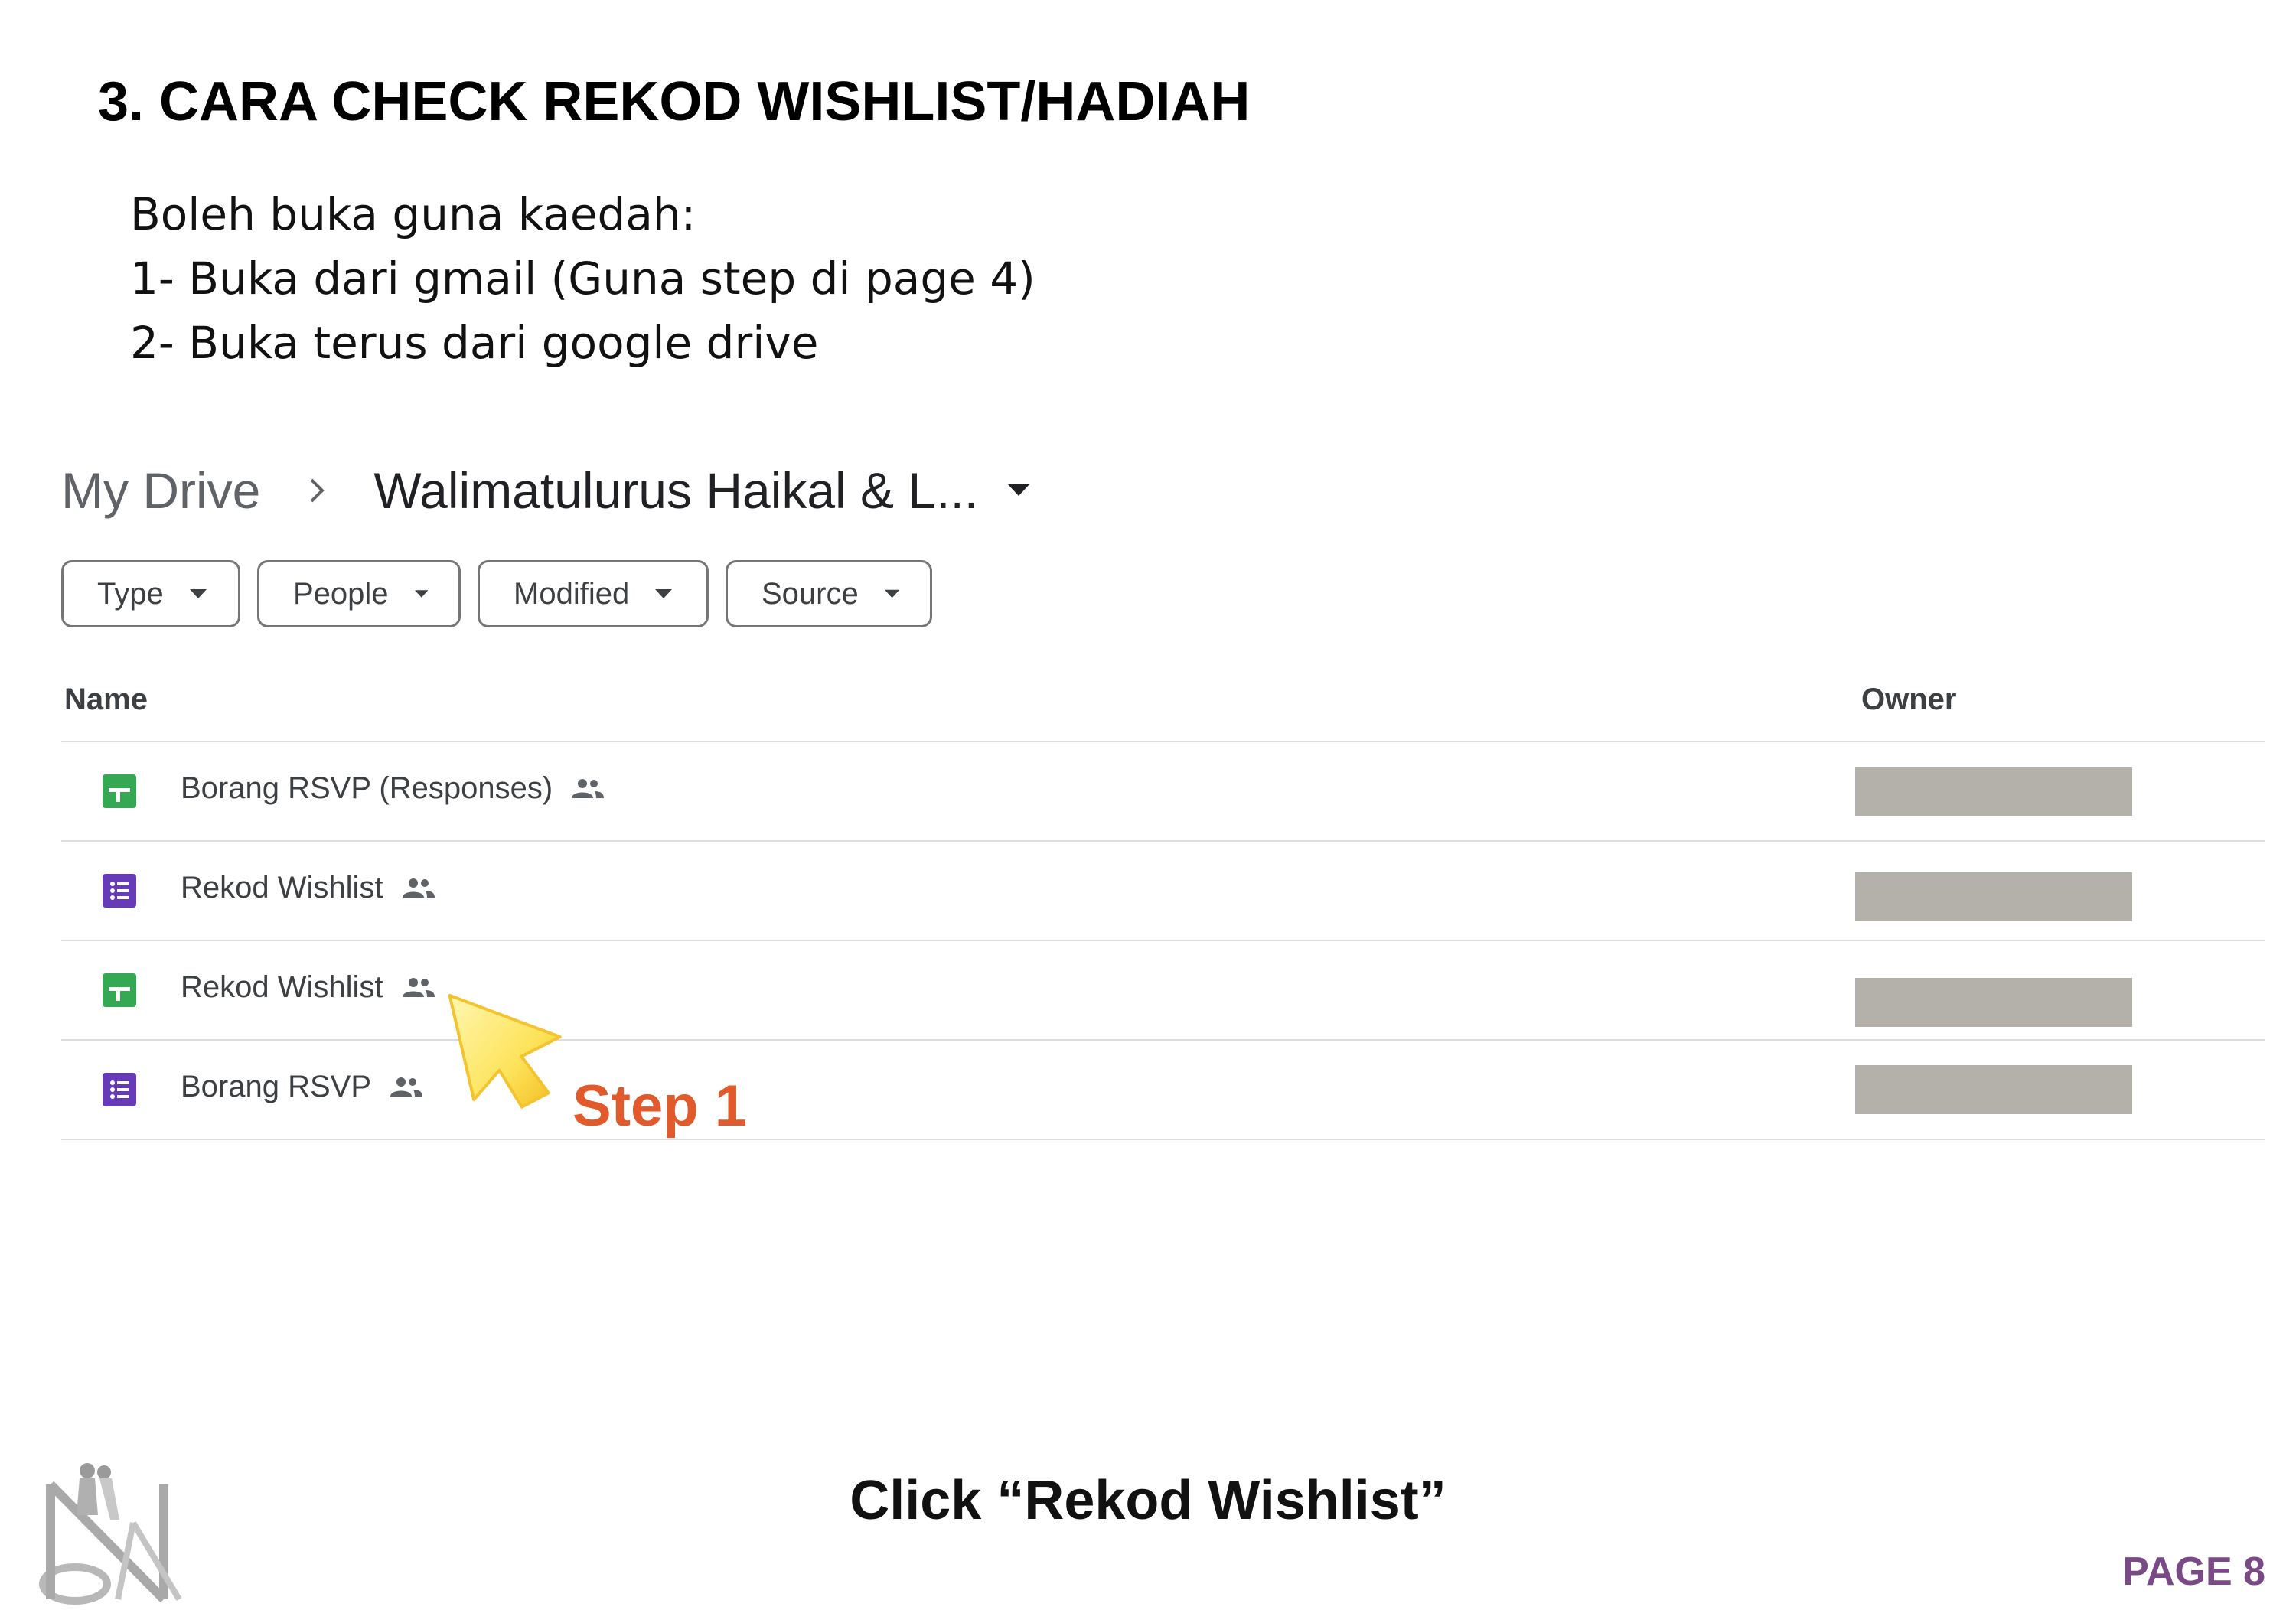 This screenshot has width=2296, height=1623. Describe the element at coordinates (130, 594) in the screenshot. I see `filter-label: Type` at that location.